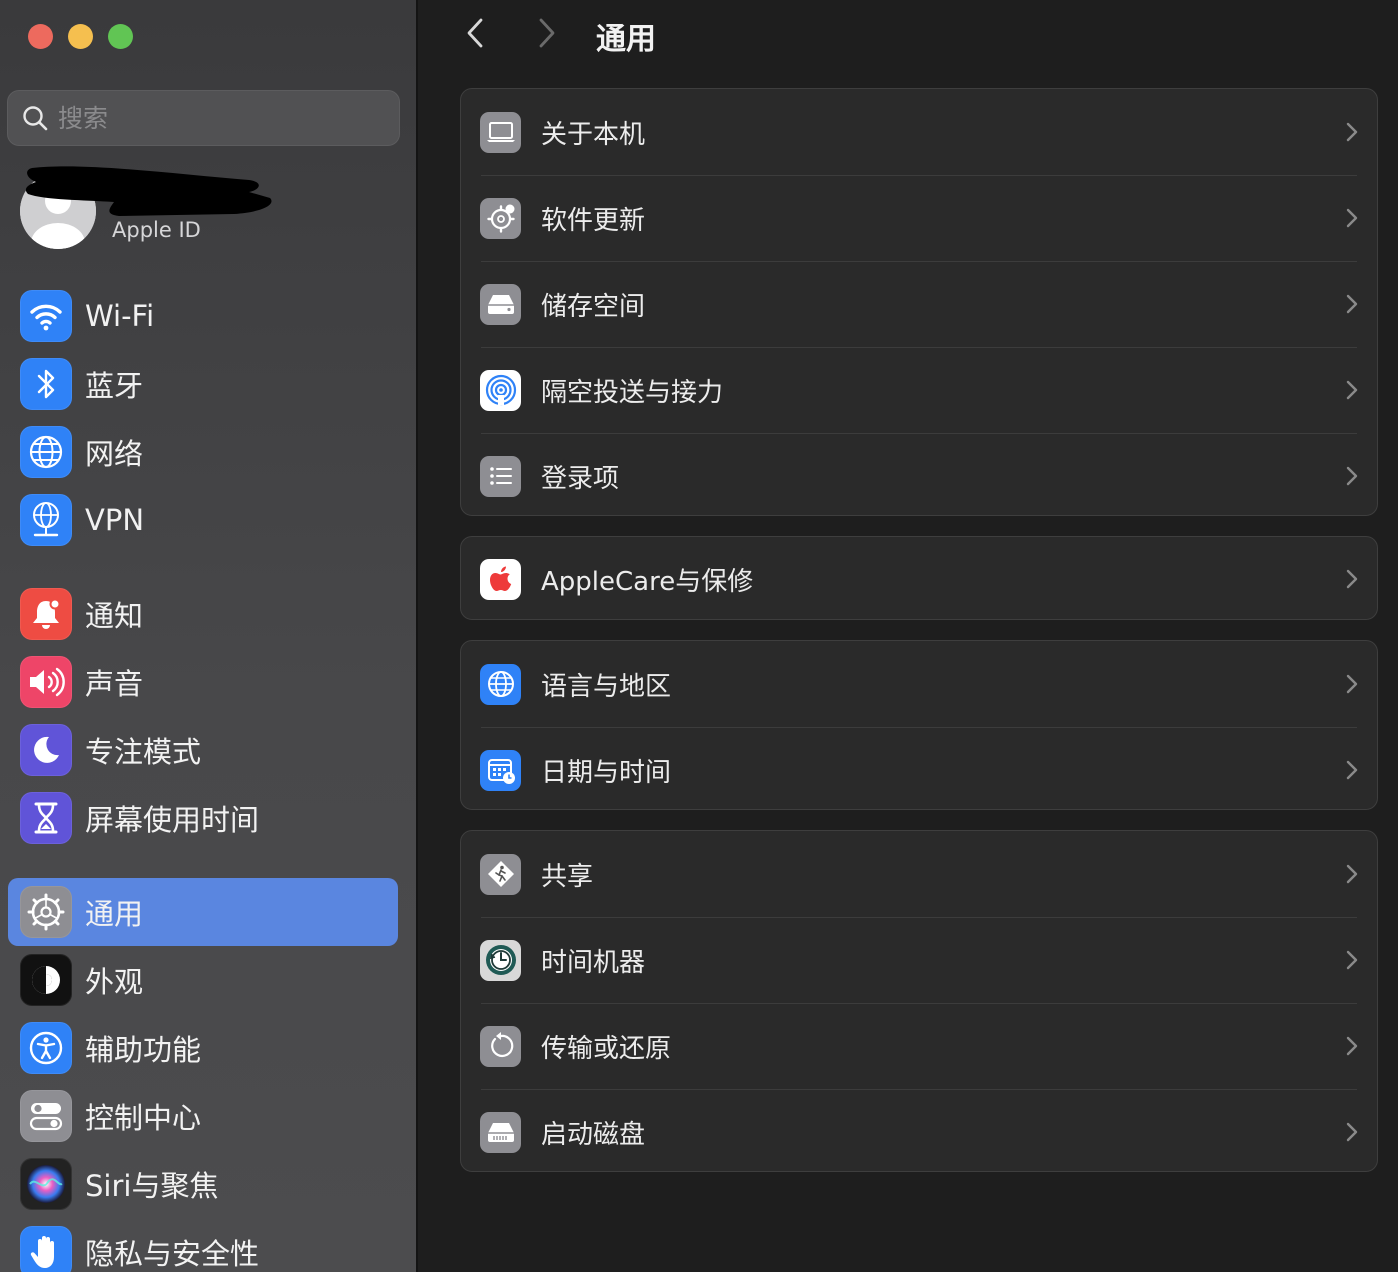  I want to click on sidebar-item-general: 通用, so click(203, 912).